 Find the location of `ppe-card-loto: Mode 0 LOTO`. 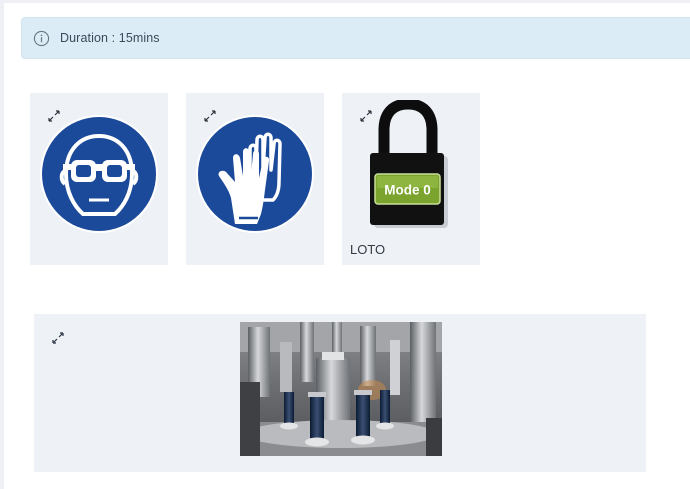

ppe-card-loto: Mode 0 LOTO is located at coordinates (411, 179).